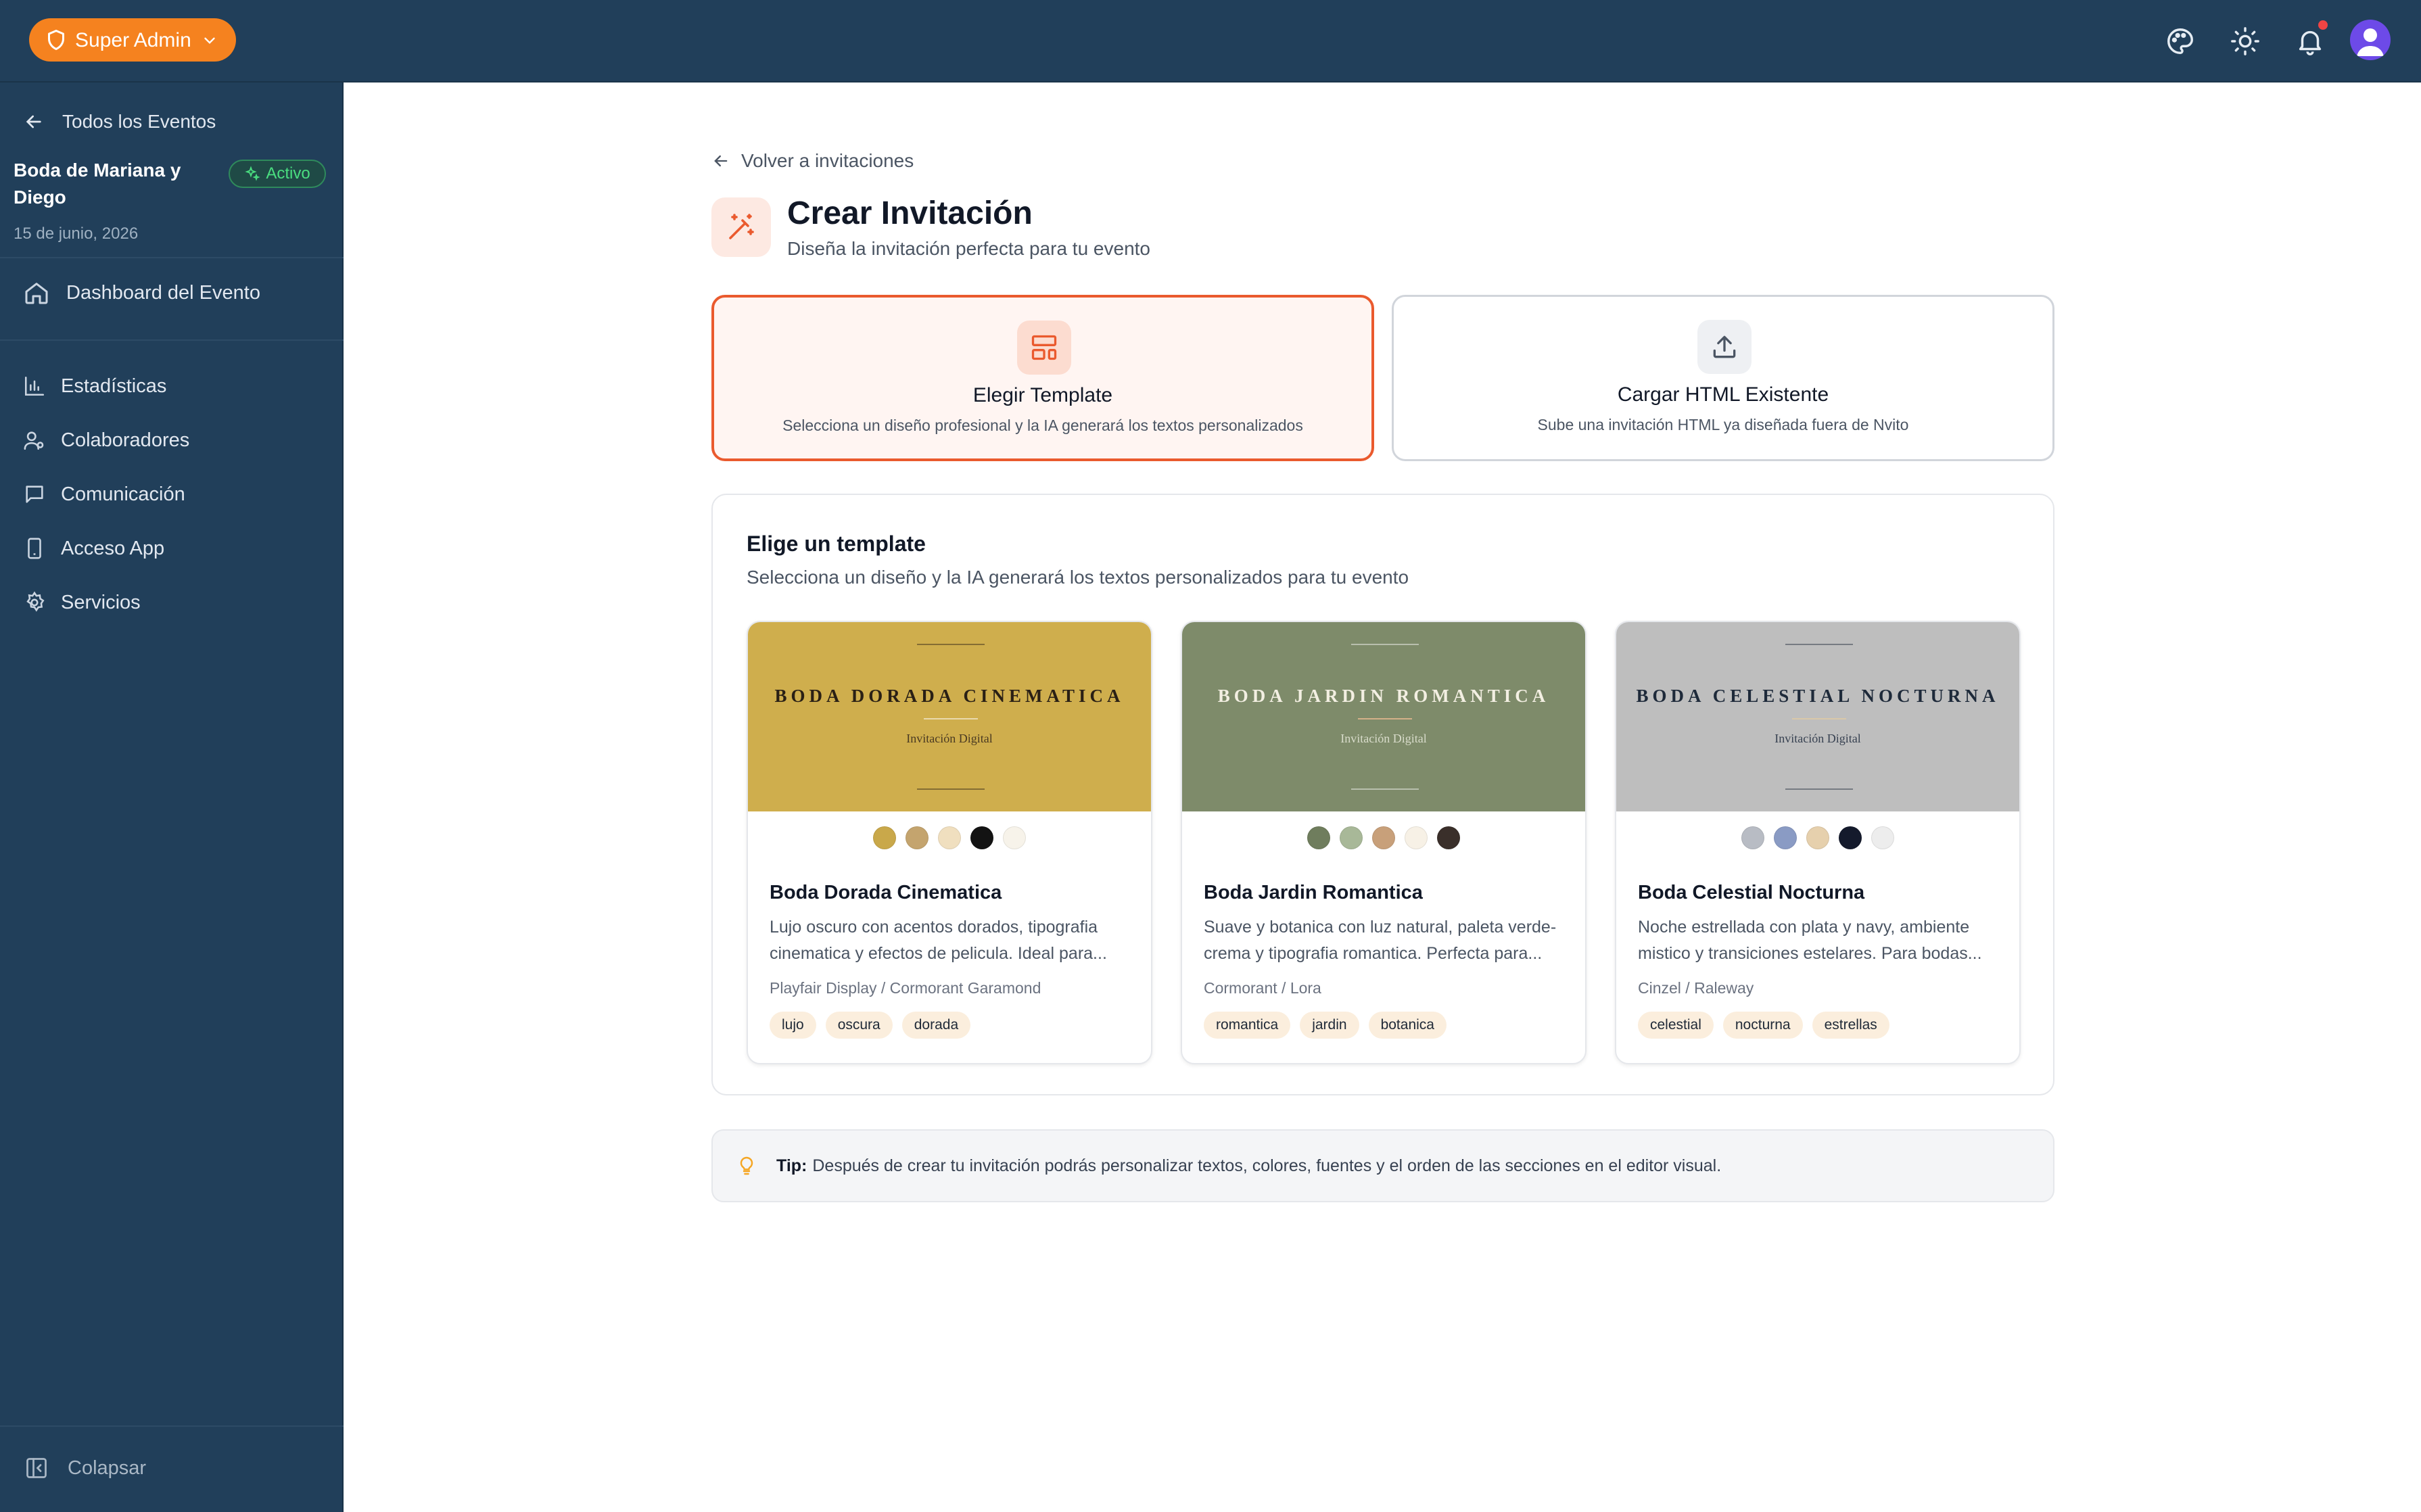 The width and height of the screenshot is (2421, 1512). Describe the element at coordinates (1768, 1025) in the screenshot. I see `template-tags: celestial nocturna estrellas` at that location.